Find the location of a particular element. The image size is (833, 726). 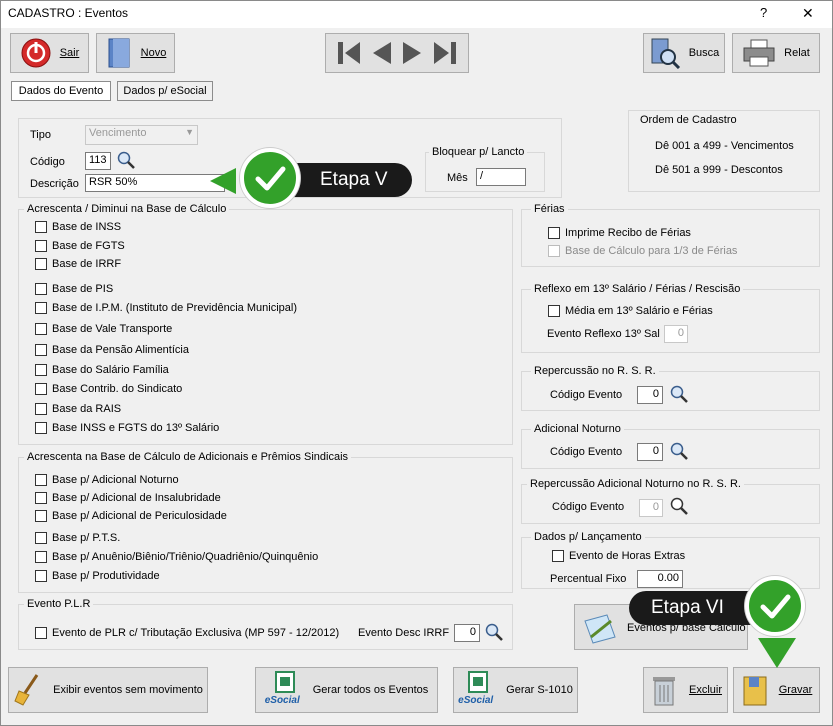

check-badge is located at coordinates (775, 606).